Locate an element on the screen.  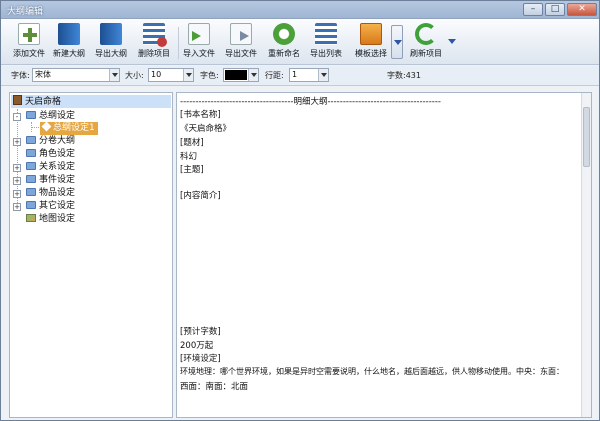
export-list-button: 导出列表 is located at coordinates (326, 42).